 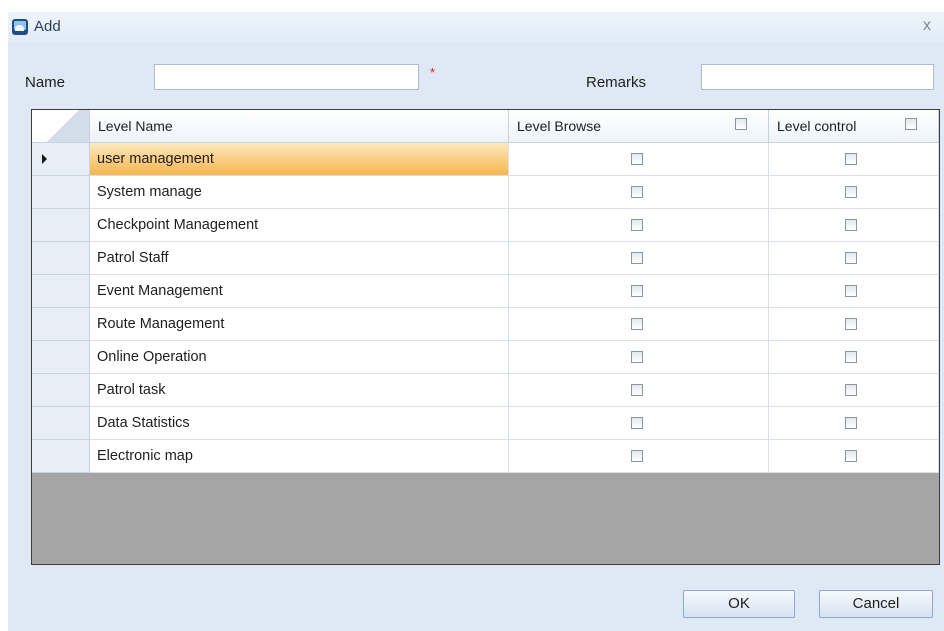 I want to click on table-row: Checkpoint Management, so click(x=485, y=225).